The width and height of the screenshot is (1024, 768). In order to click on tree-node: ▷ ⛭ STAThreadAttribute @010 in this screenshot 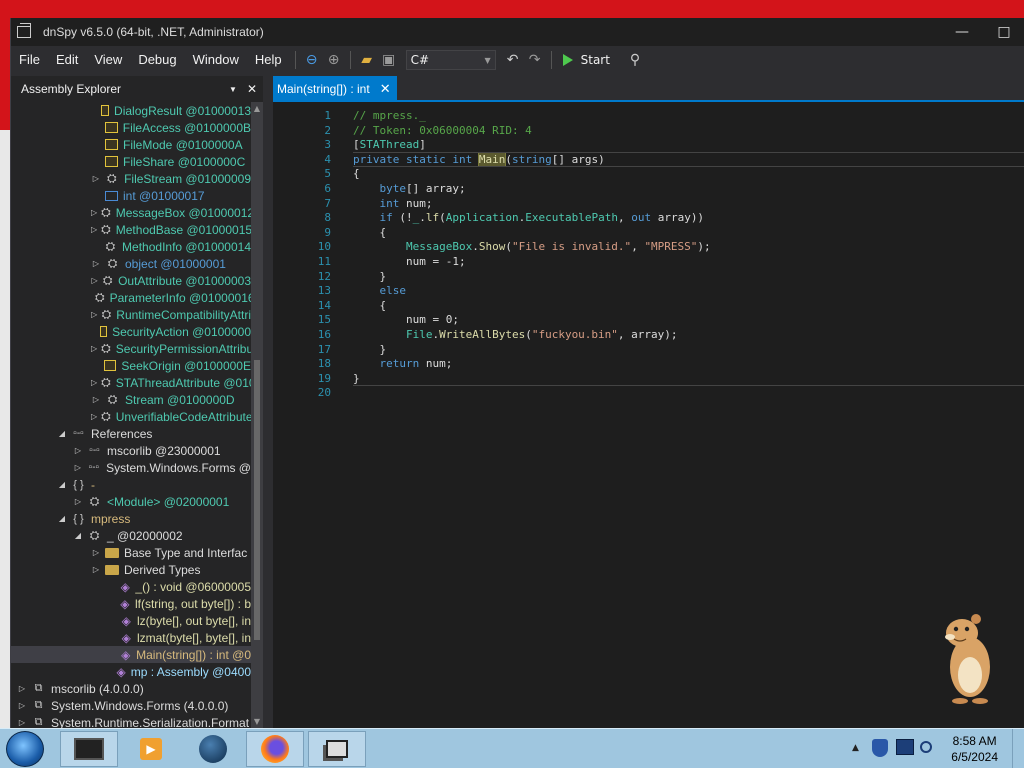, I will do `click(131, 382)`.